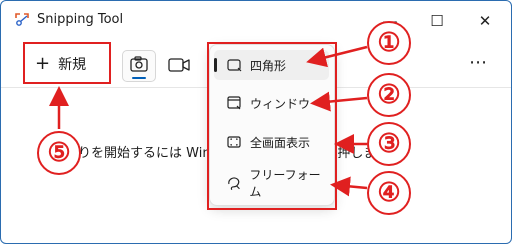 This screenshot has height=244, width=512. I want to click on callout-4: ④, so click(389, 193).